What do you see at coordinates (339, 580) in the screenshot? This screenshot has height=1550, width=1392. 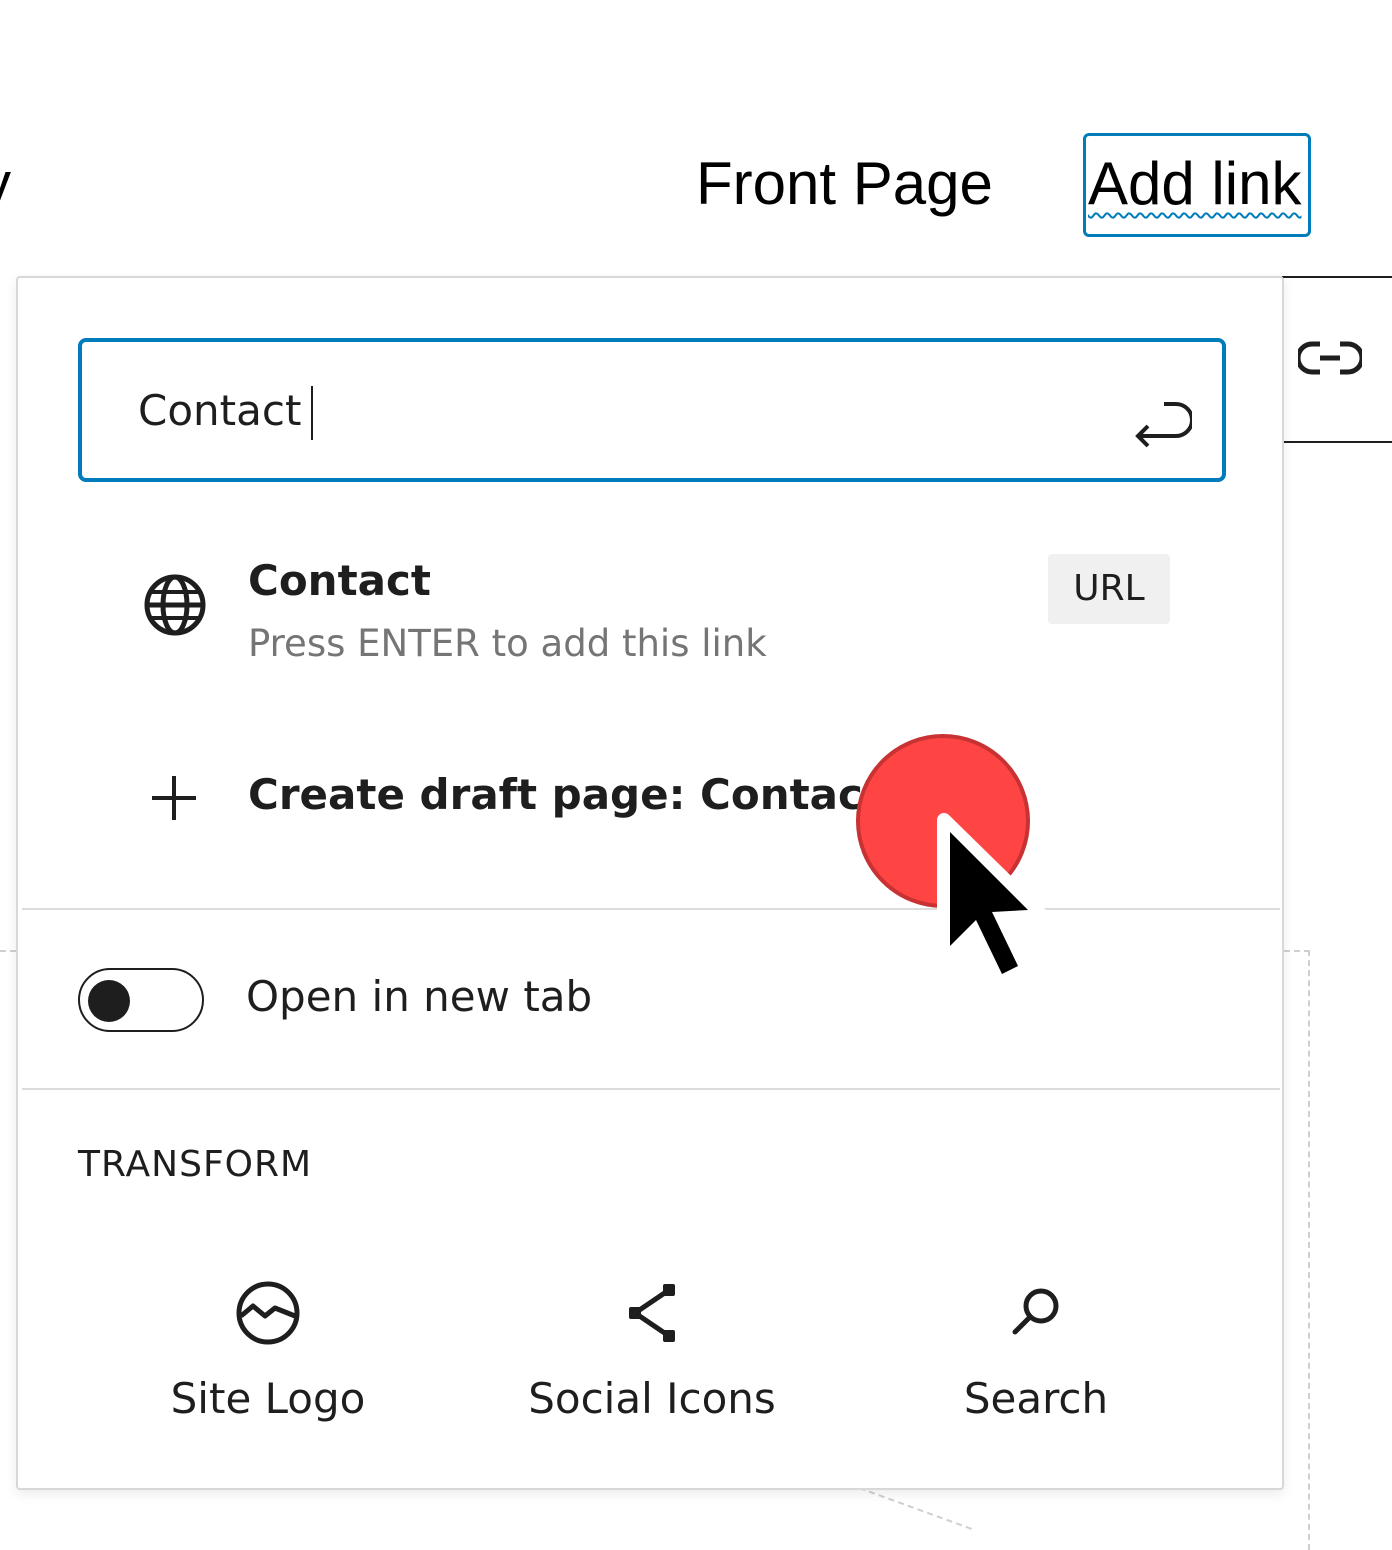 I see `suggestion-title: Contact` at bounding box center [339, 580].